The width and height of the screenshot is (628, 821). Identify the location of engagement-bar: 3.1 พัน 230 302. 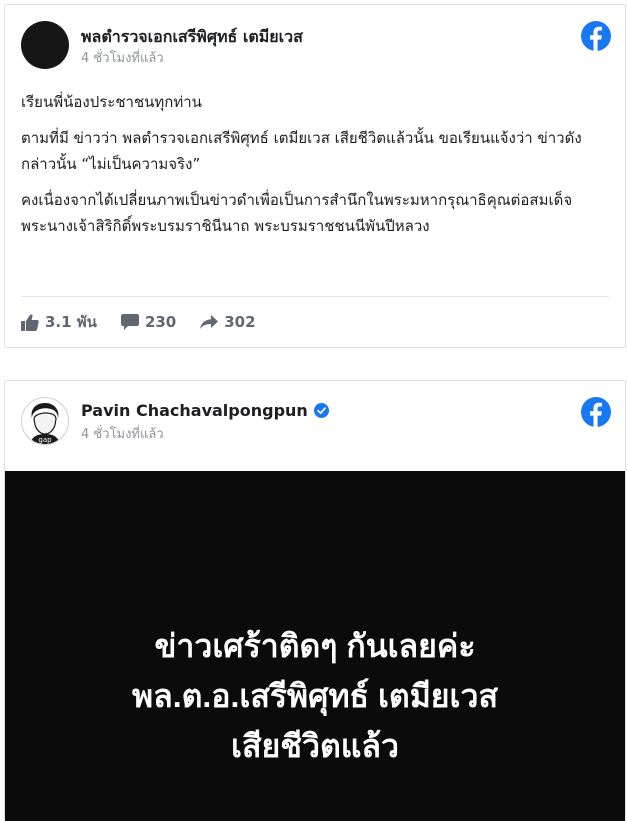
(138, 322).